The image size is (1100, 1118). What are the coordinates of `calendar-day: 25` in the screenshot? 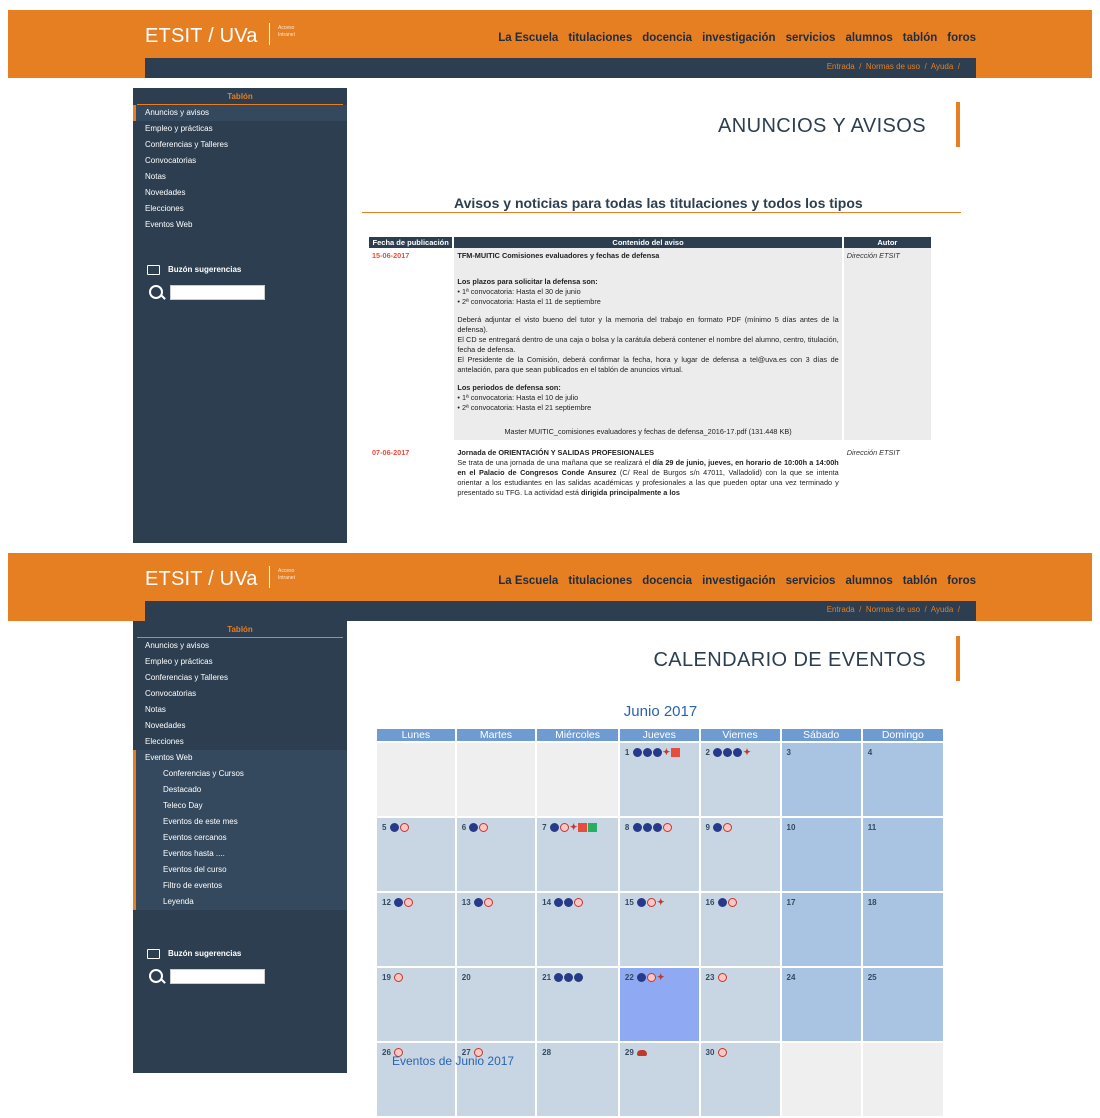 It's located at (902, 1004).